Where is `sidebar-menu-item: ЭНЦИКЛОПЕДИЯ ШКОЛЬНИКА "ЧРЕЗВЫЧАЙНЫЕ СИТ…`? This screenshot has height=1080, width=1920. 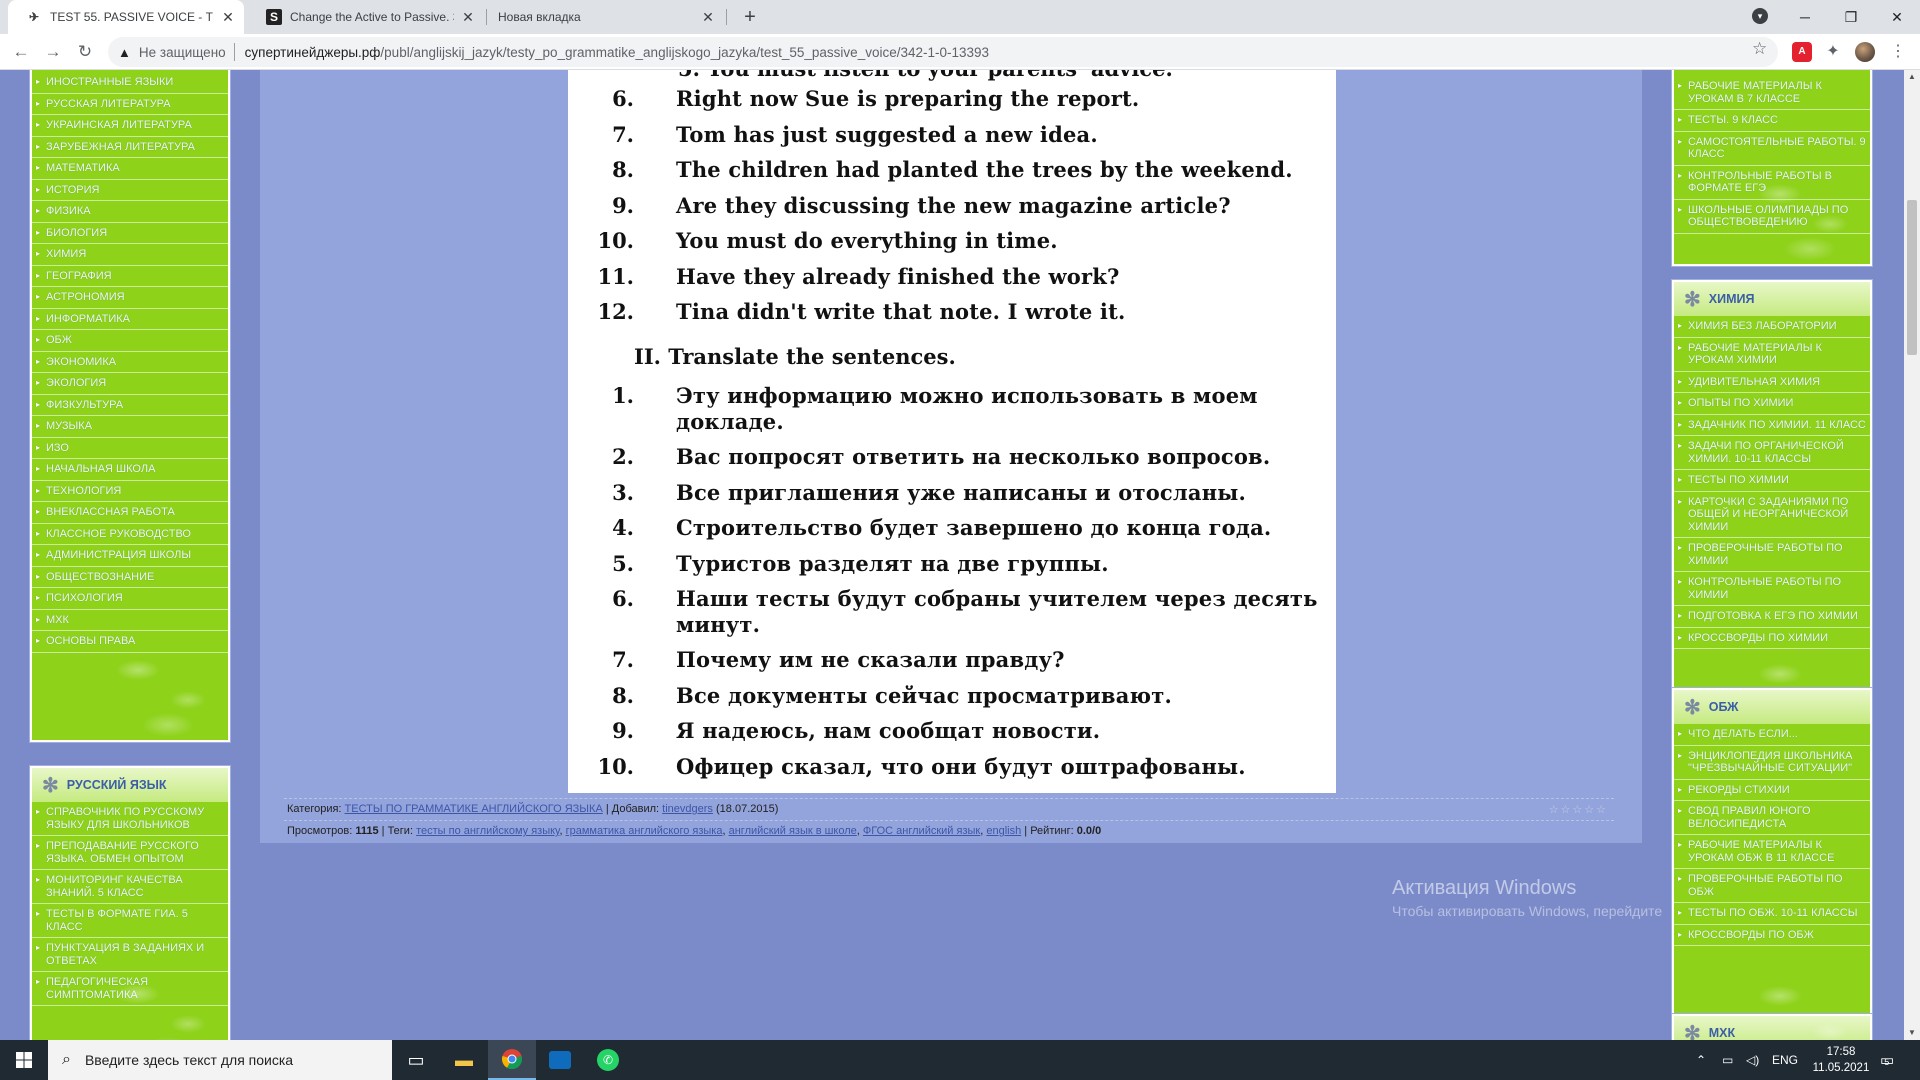 sidebar-menu-item: ЭНЦИКЛОПЕДИЯ ШКОЛЬНИКА "ЧРЕЗВЫЧАЙНЫЕ СИТ… is located at coordinates (1772, 763).